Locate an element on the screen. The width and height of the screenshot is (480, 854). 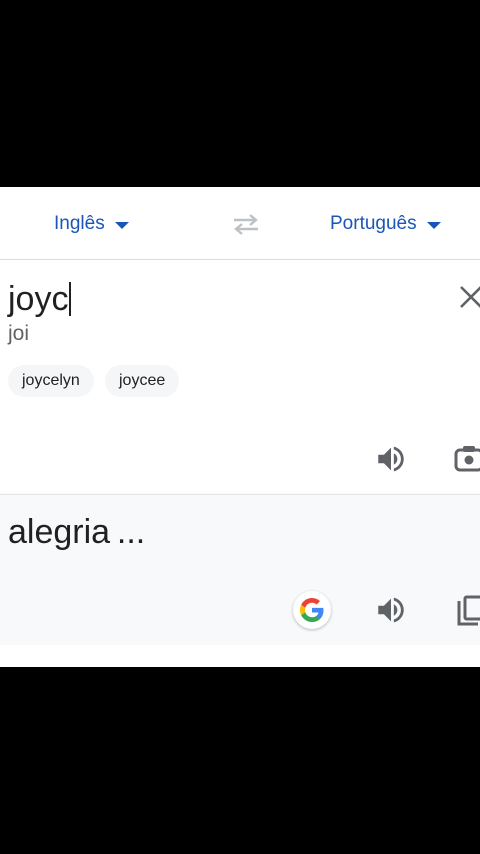
close-icon is located at coordinates (470, 297).